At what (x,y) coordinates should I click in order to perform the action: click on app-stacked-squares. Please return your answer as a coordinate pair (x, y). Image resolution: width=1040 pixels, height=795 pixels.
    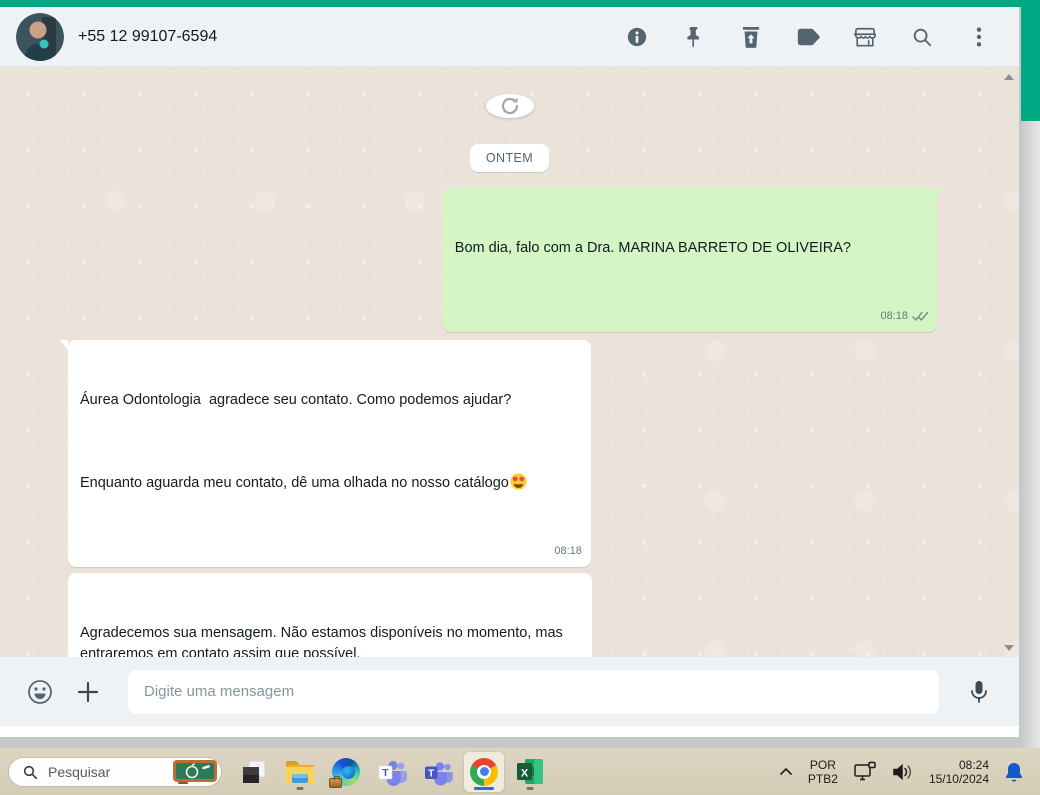
    Looking at the image, I should click on (254, 772).